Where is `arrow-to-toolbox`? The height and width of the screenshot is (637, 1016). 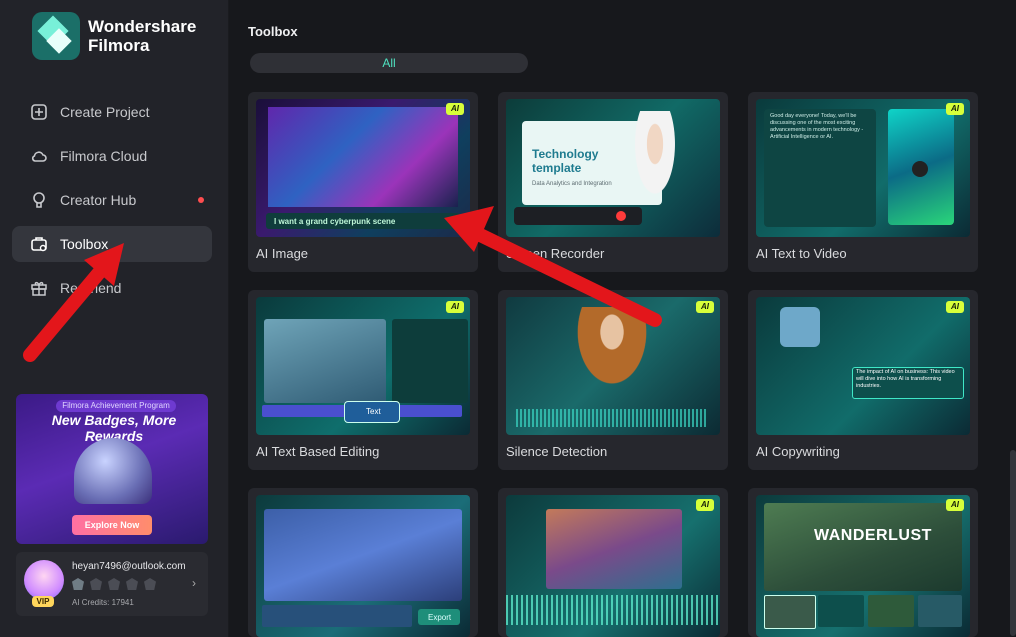
arrow-to-toolbox is located at coordinates (73, 302).